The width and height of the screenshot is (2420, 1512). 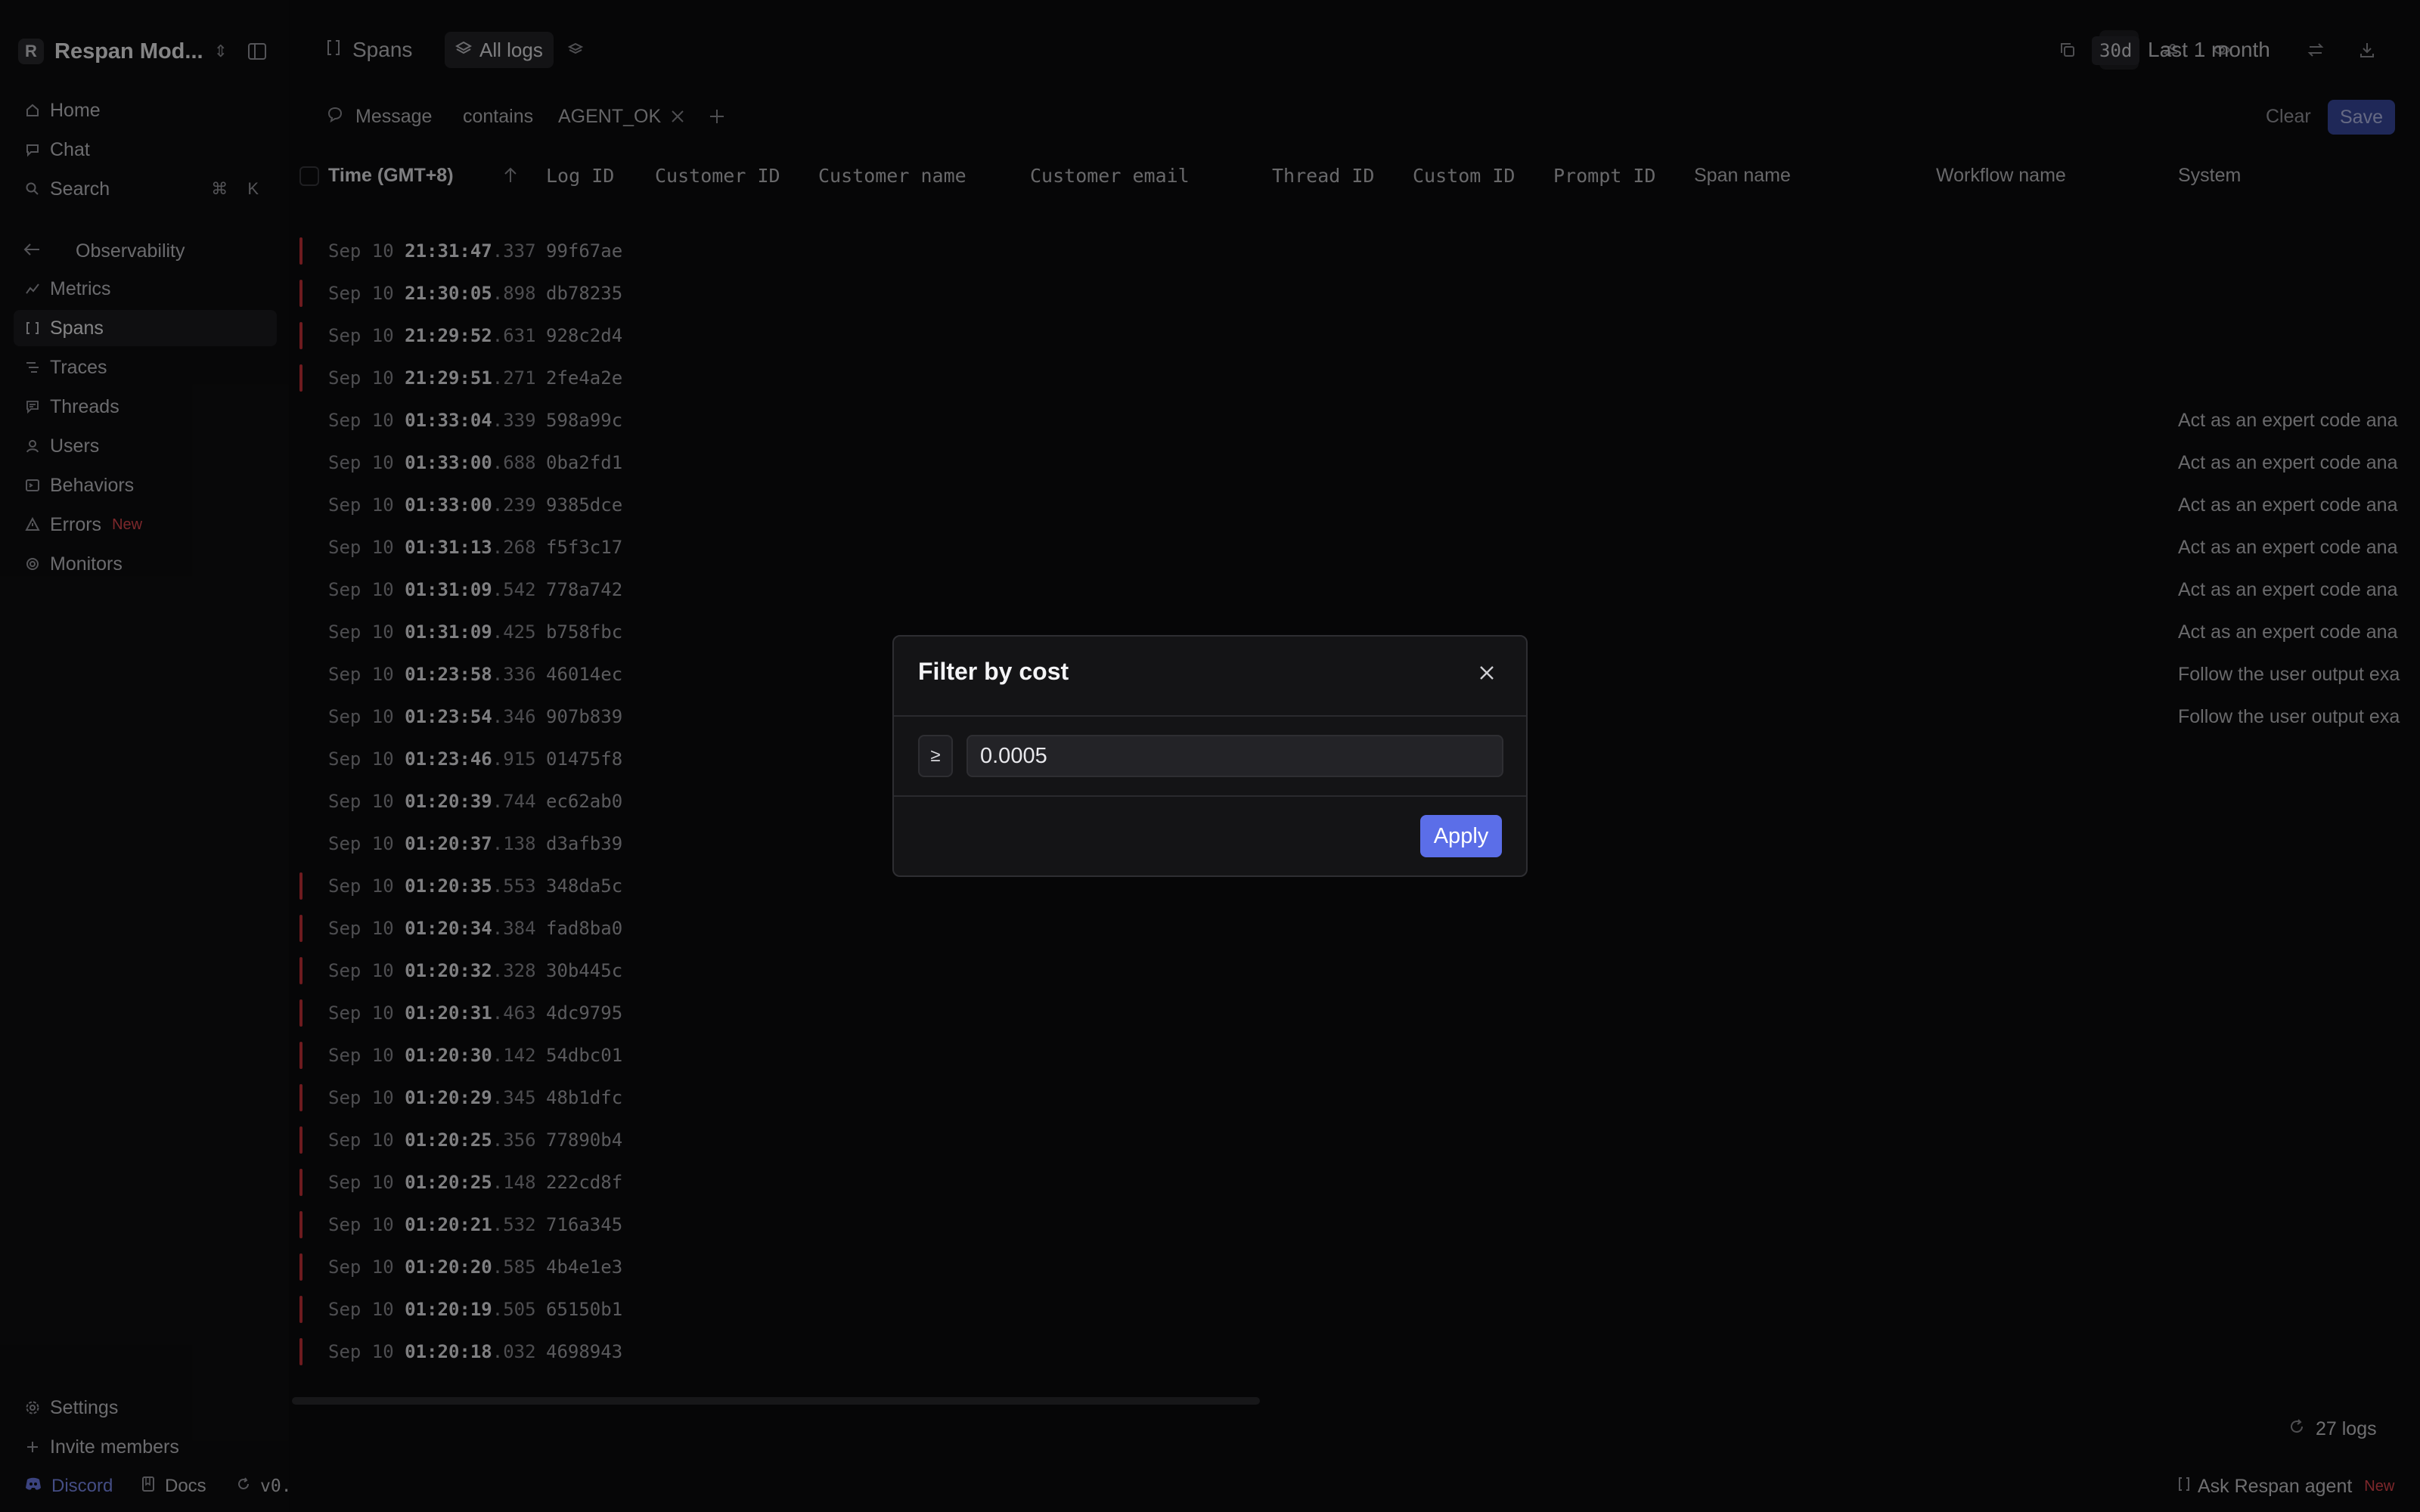 I want to click on operator-select: ≥, so click(x=935, y=756).